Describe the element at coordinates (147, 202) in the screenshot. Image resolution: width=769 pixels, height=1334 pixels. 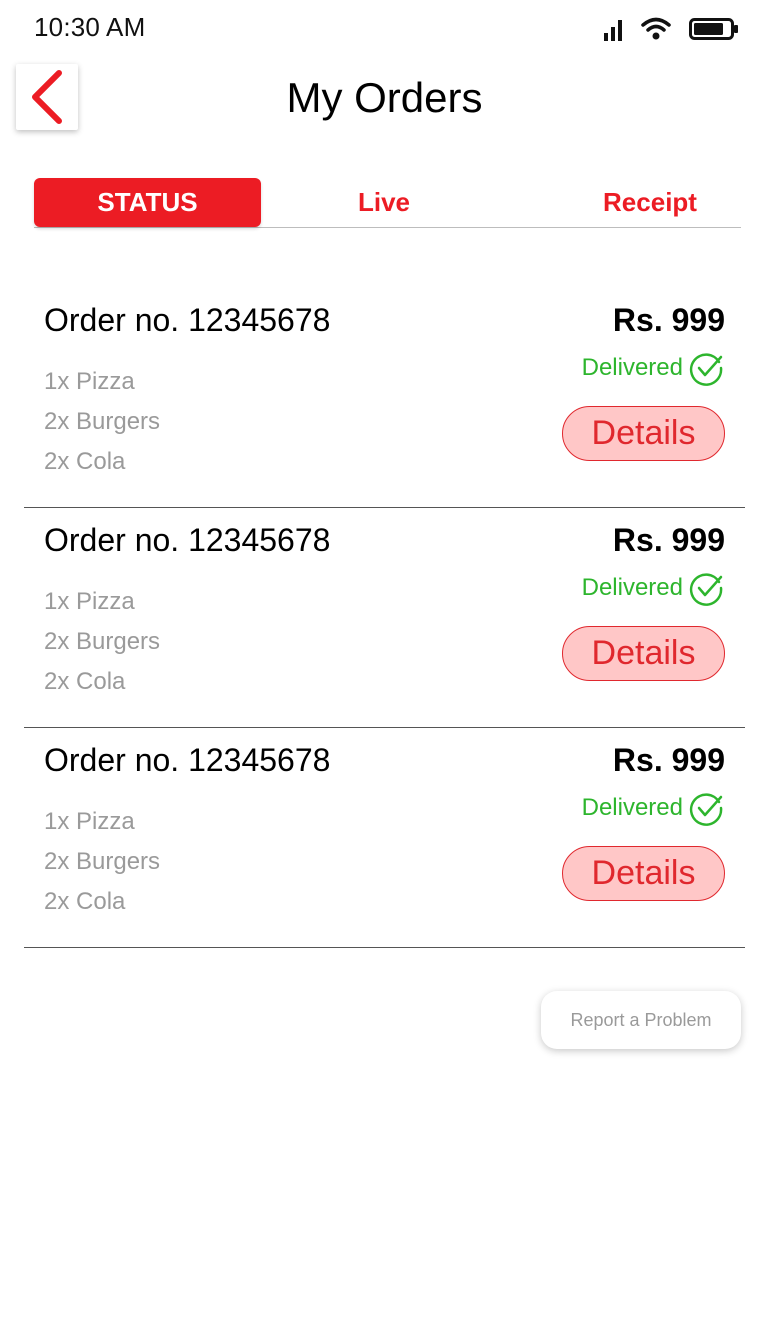
I see `tab-status: STATUS` at that location.